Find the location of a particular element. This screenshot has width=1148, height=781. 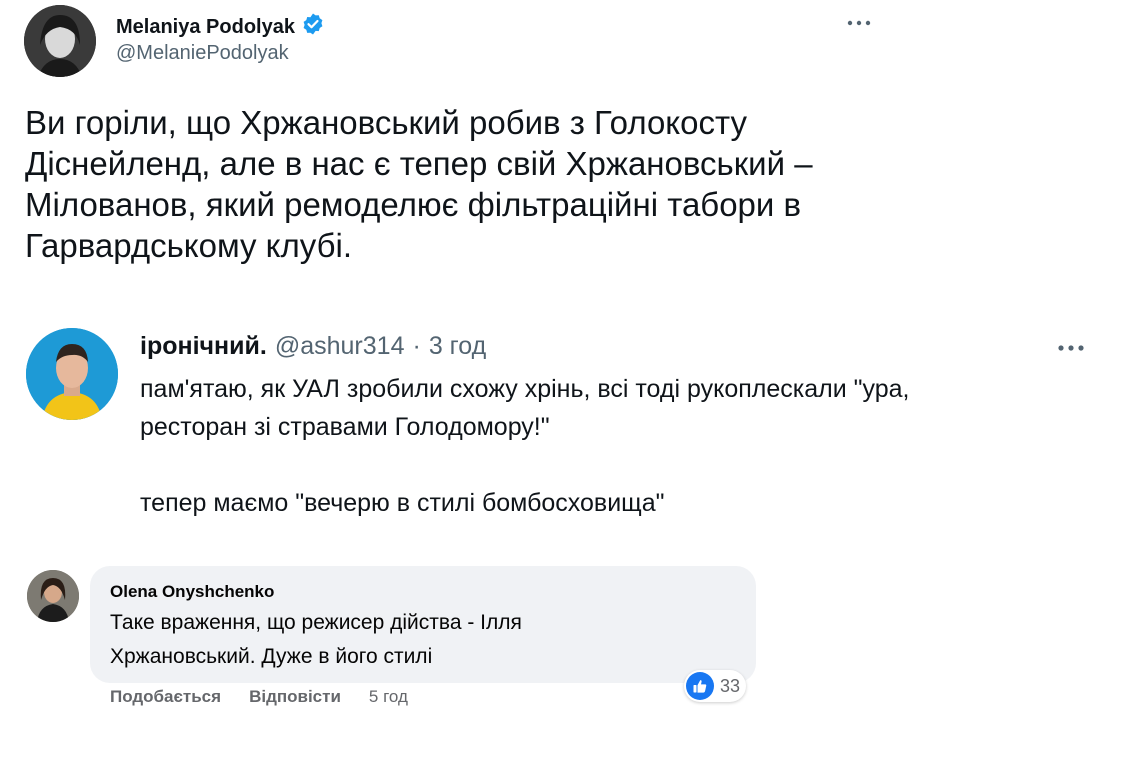

reply-author-avatar is located at coordinates (72, 374).